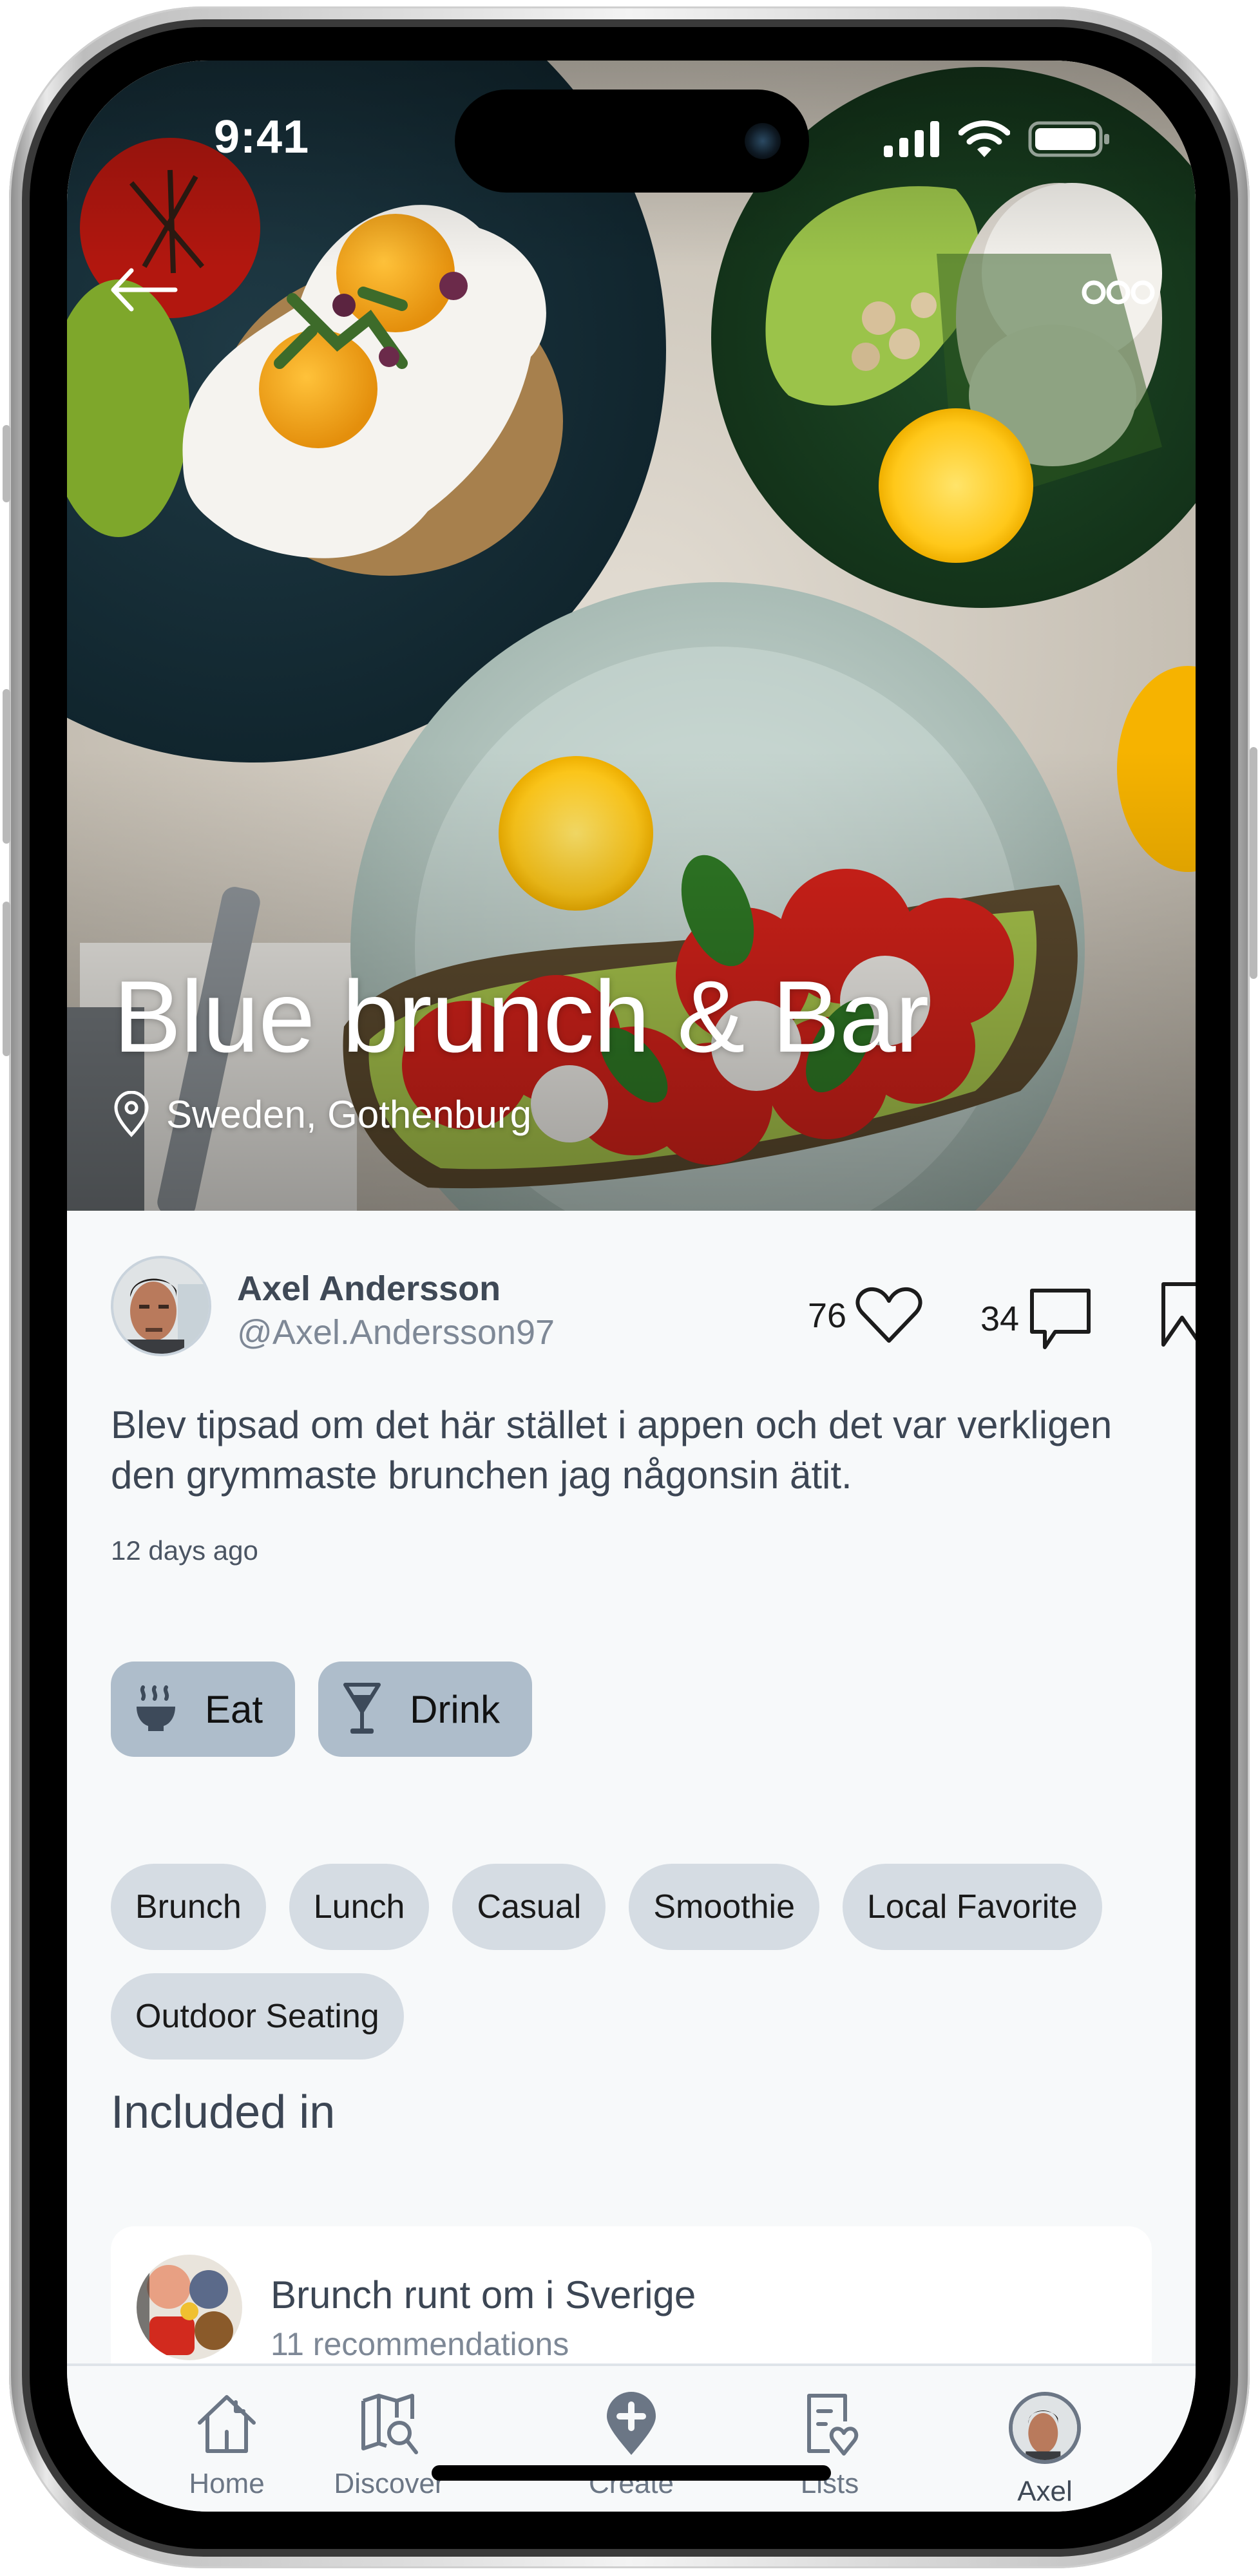  I want to click on category-label: Drink, so click(455, 1709).